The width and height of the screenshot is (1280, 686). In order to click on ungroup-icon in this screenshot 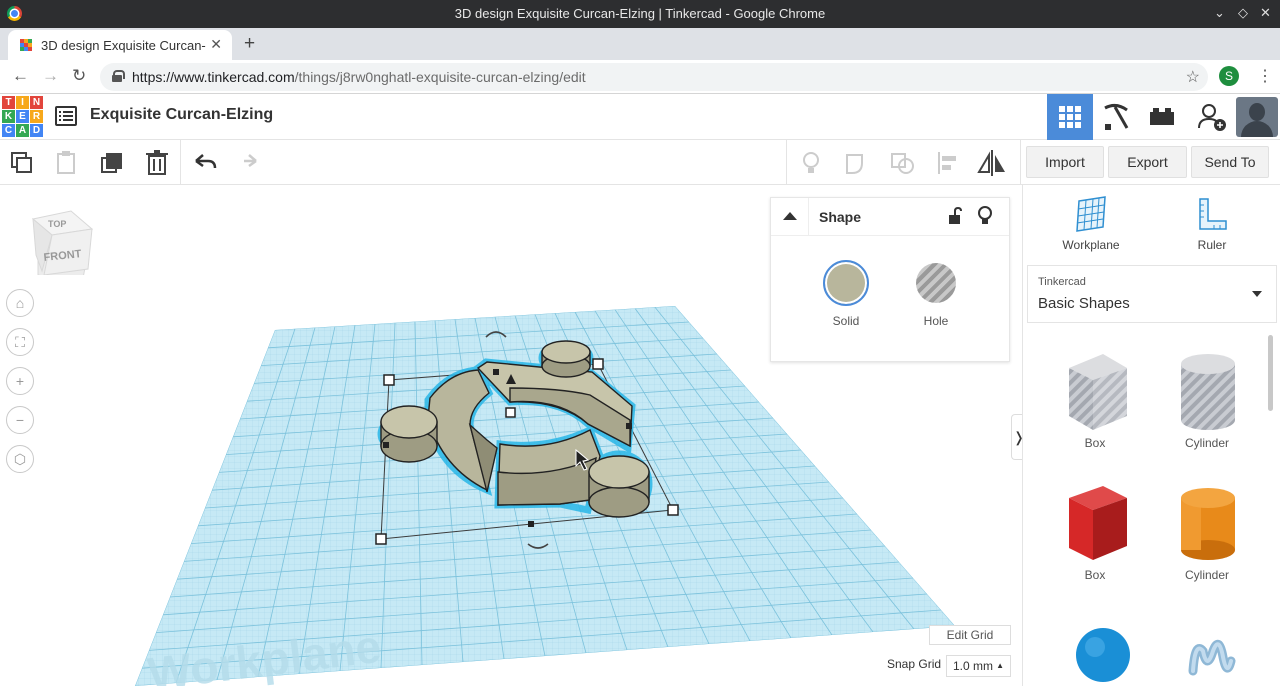, I will do `click(902, 163)`.